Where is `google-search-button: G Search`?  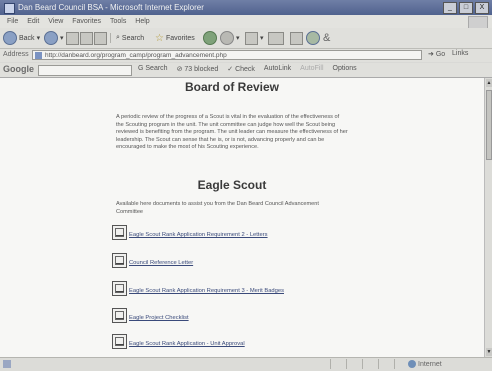
google-search-button: G Search is located at coordinates (153, 69).